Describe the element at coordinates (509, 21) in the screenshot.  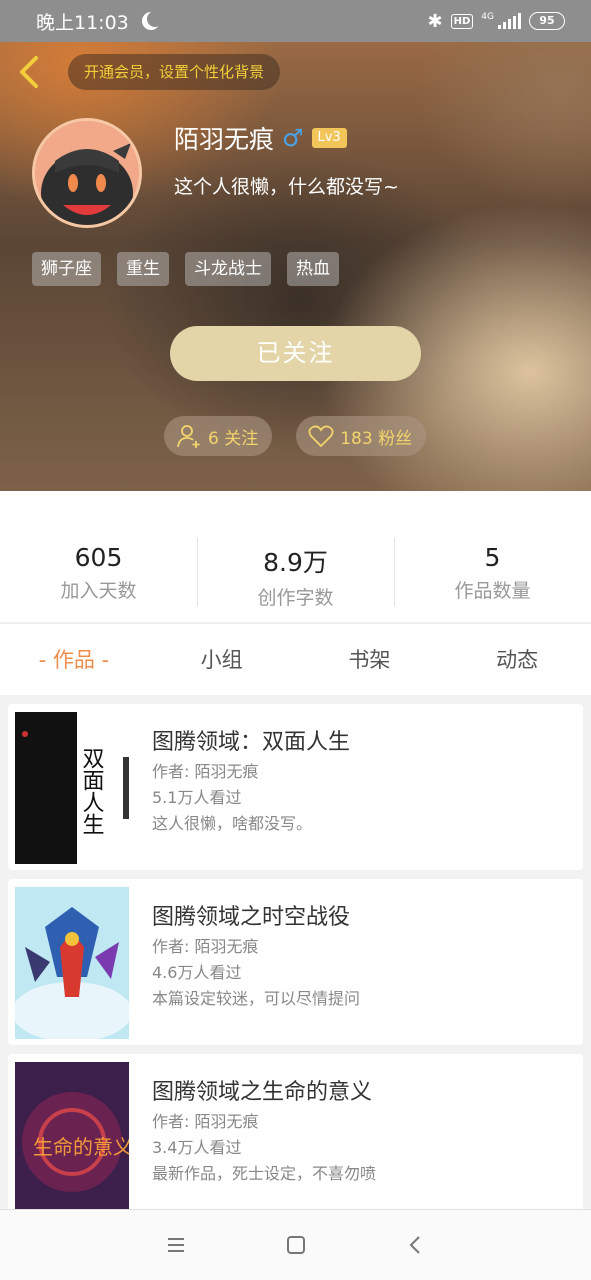
I see `signal-icon` at that location.